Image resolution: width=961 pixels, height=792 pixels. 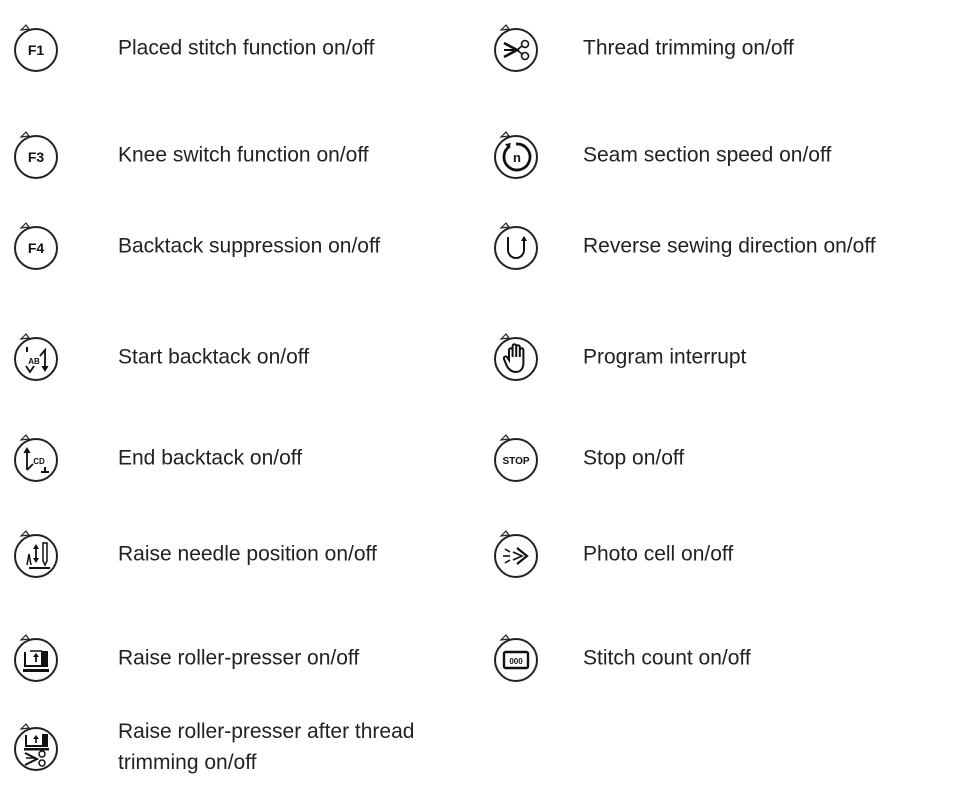 I want to click on f1-key-icon: F1, so click(x=36, y=48).